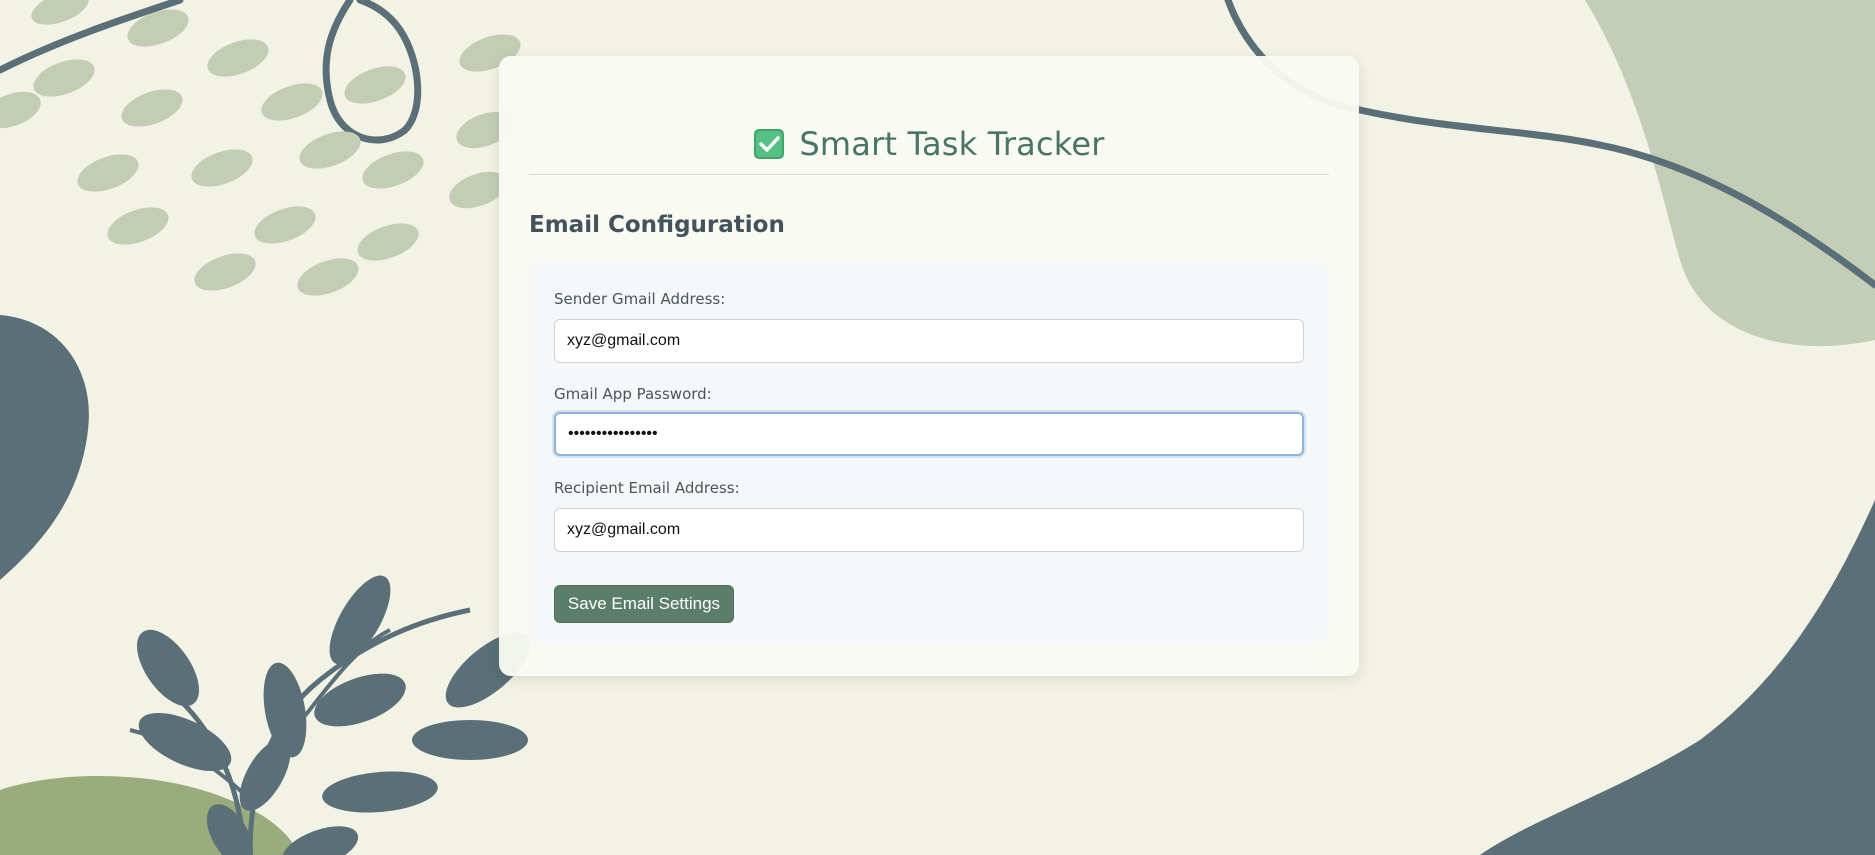 The width and height of the screenshot is (1875, 855). I want to click on background-blob-light-right, so click(1730, 173).